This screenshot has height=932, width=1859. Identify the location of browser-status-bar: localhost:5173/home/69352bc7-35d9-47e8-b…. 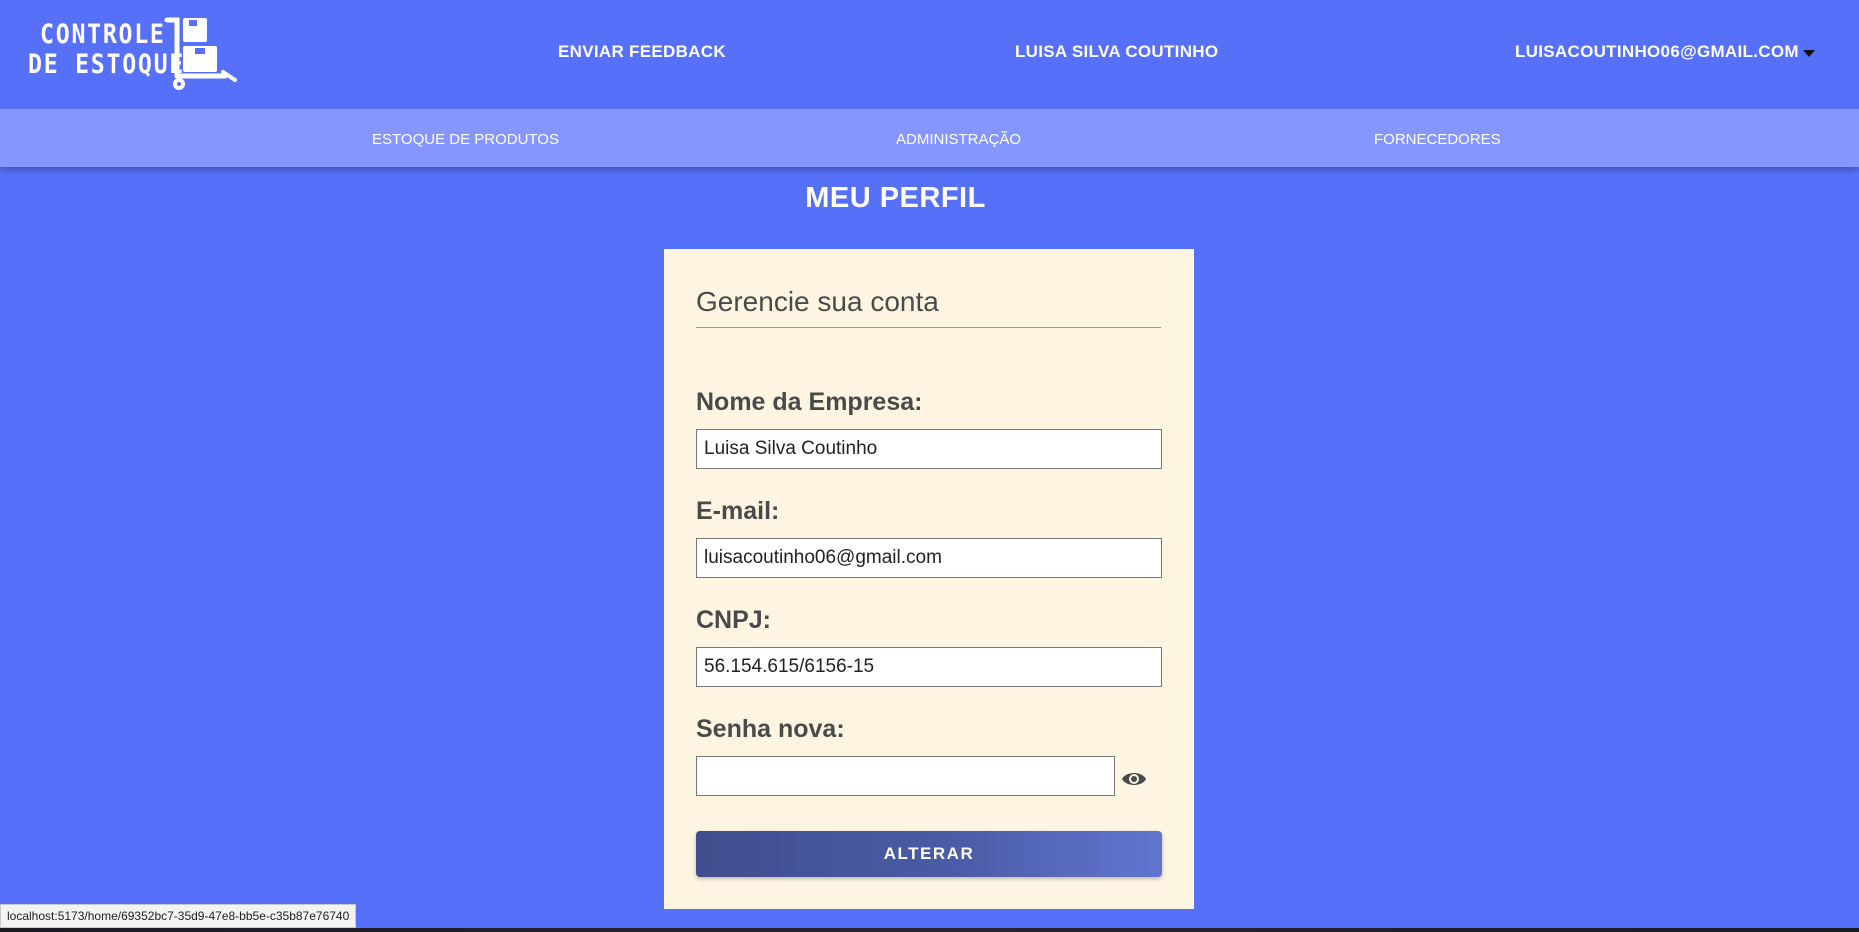
(178, 916).